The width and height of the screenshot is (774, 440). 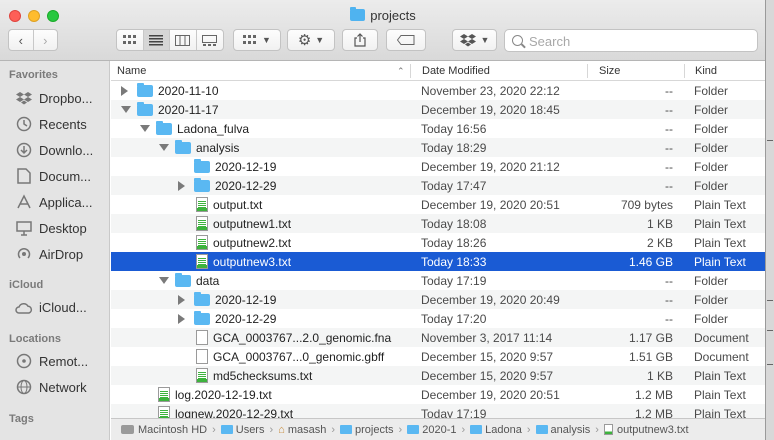 I want to click on file-row: outputnew2.txt Today 18:26 2 KB Plain Text, so click(x=438, y=242).